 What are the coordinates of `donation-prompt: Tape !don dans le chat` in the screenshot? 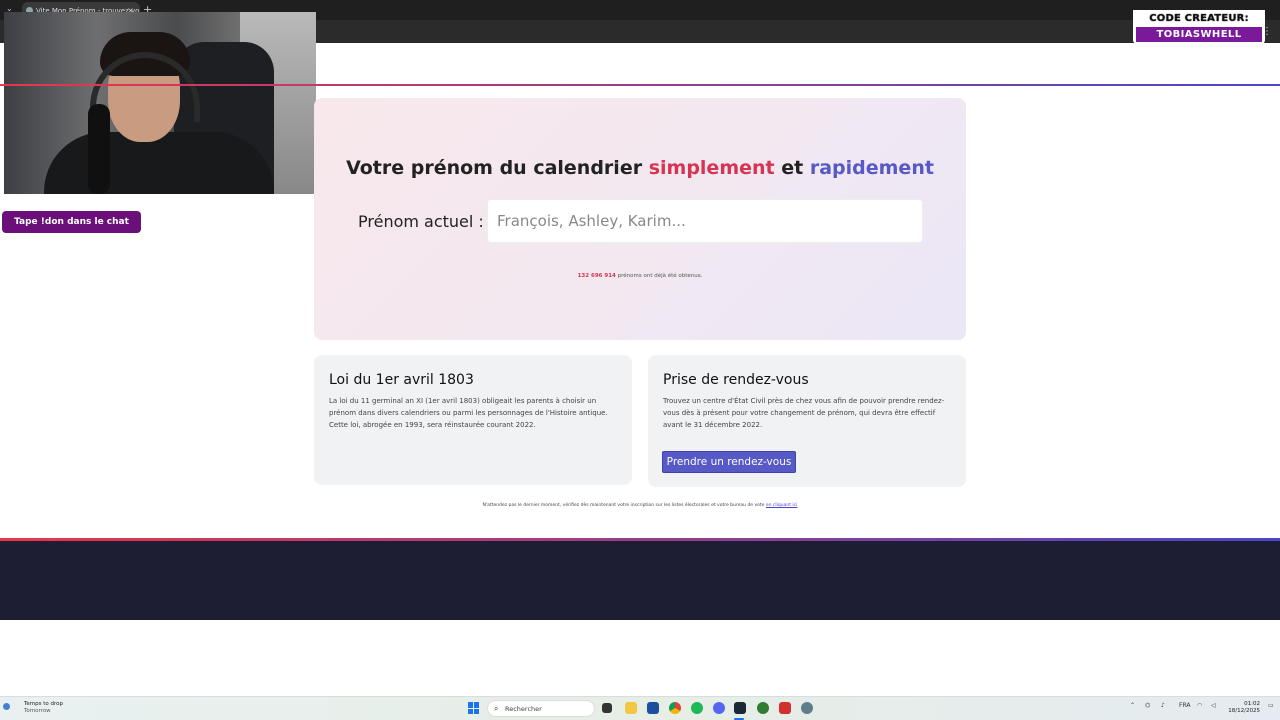 It's located at (71, 222).